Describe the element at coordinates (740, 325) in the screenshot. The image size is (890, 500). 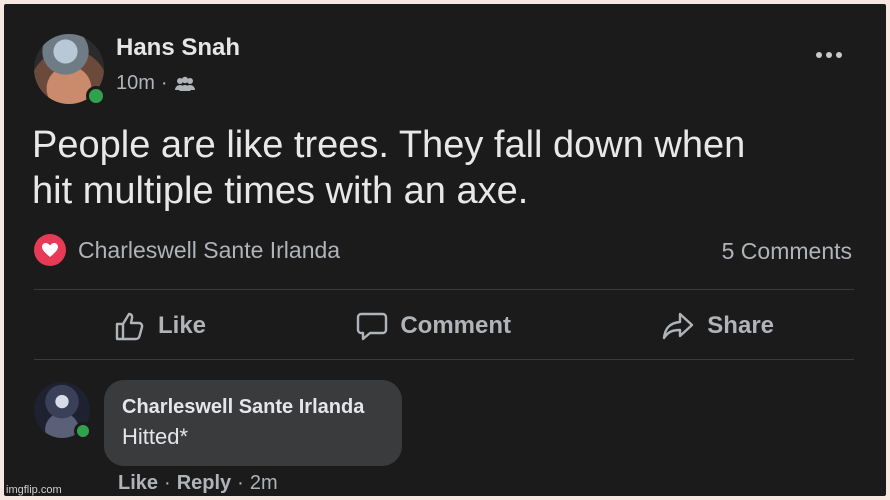
I see `share-label: Share` at that location.